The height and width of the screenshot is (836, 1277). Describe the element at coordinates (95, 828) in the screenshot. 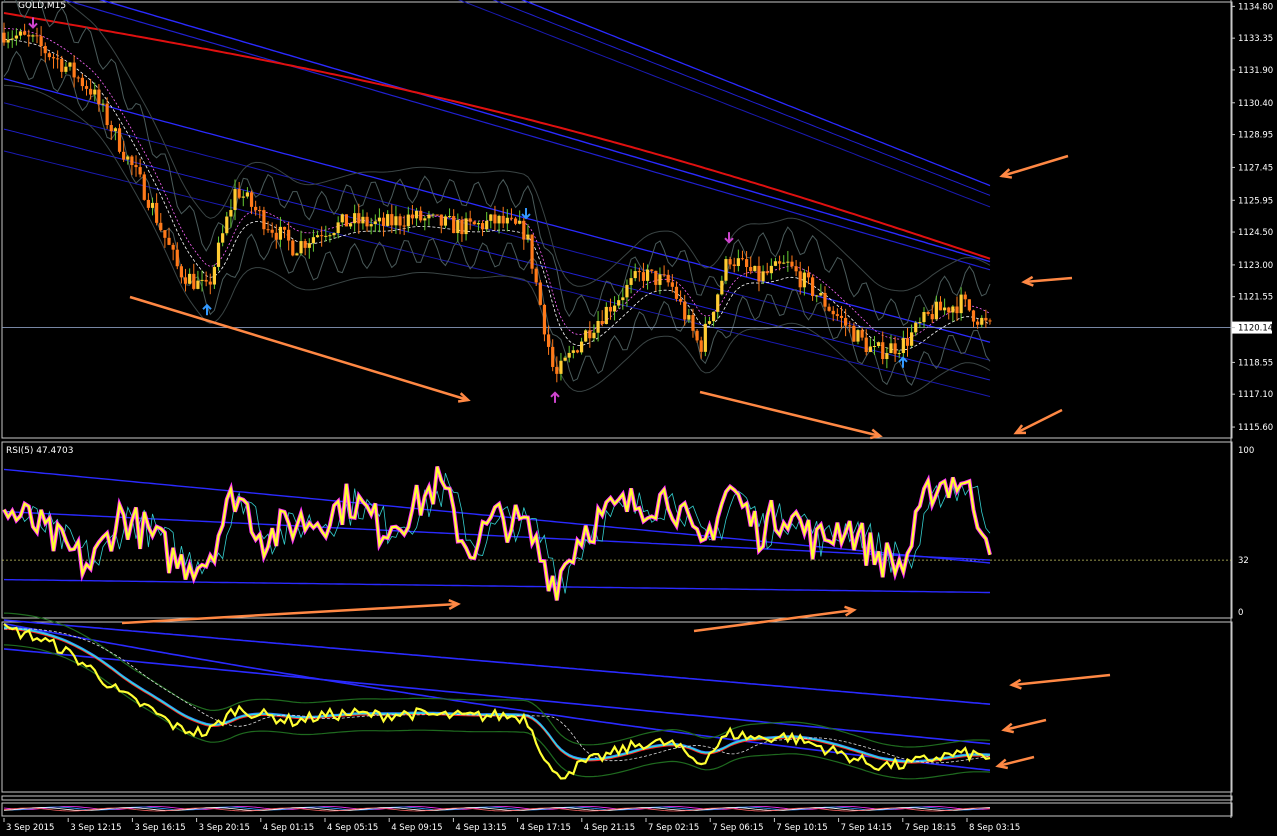

I see `time-tick-label: 3 Sep 12:15` at that location.